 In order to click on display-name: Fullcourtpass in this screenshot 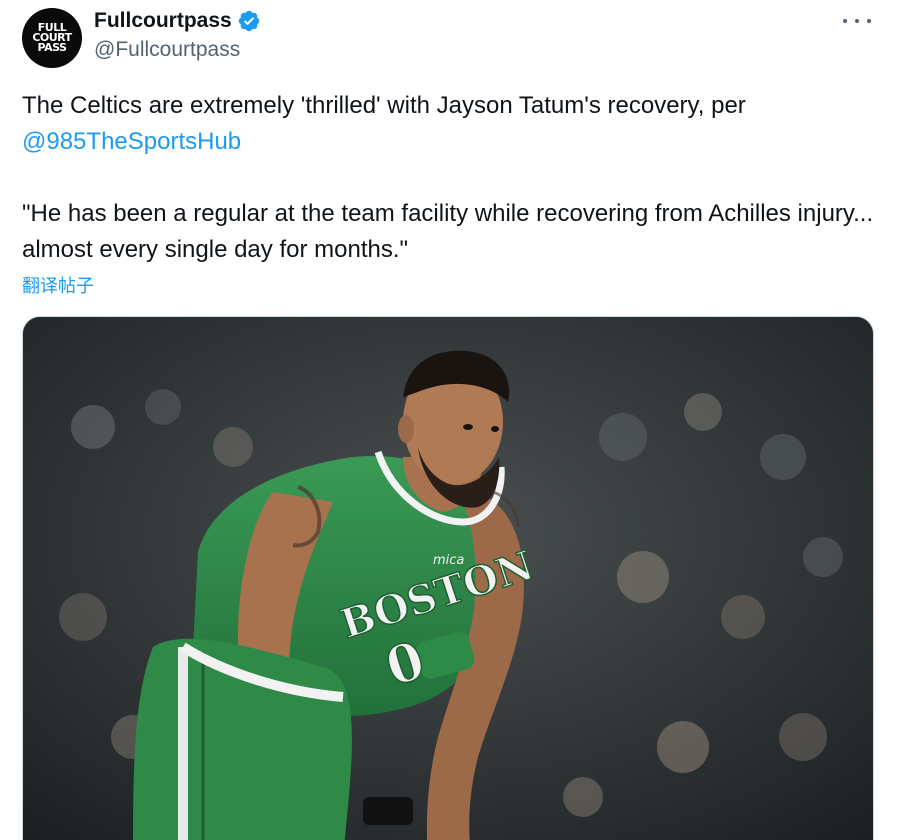, I will do `click(163, 21)`.